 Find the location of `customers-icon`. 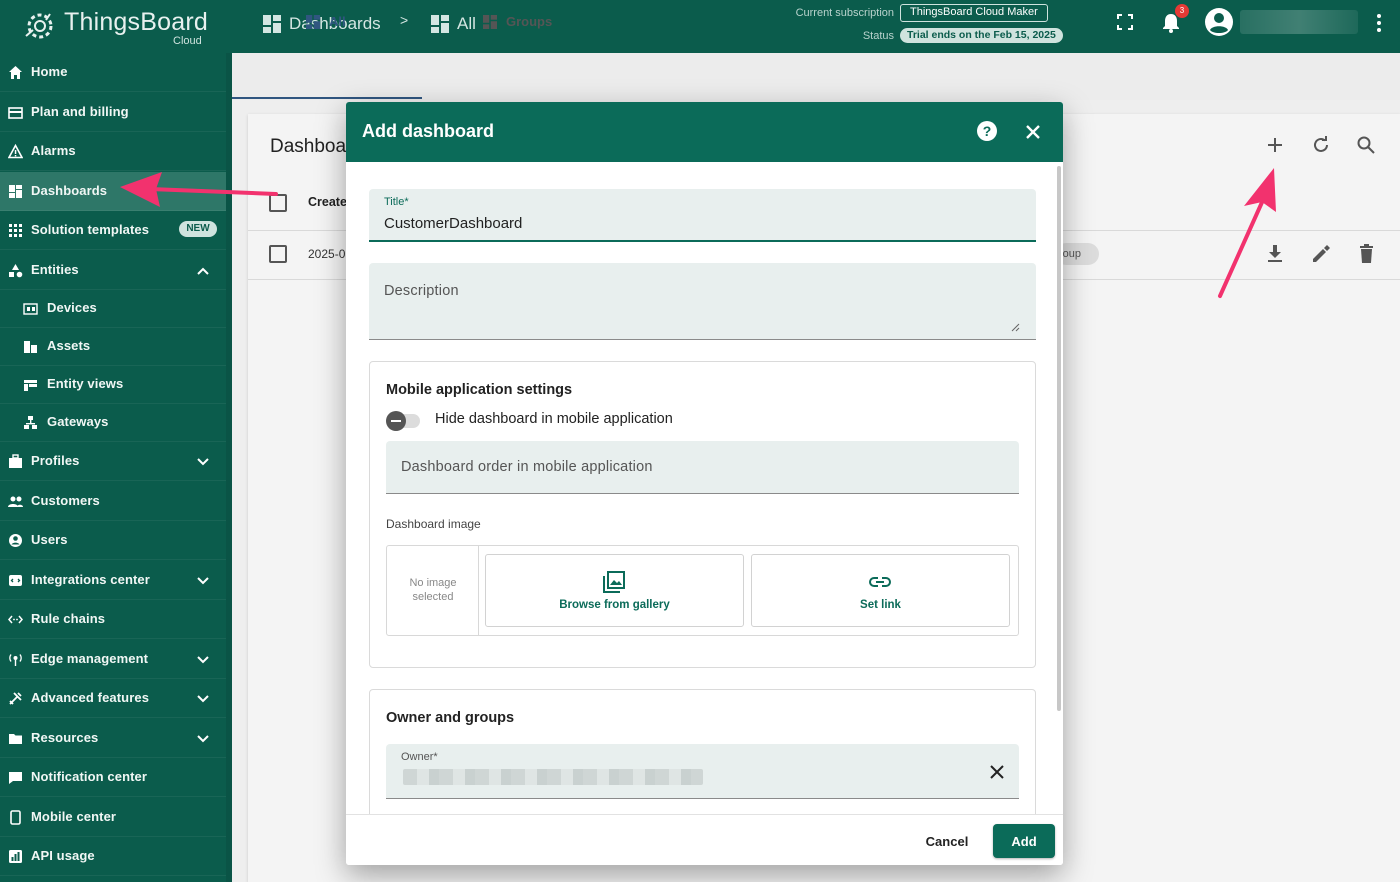

customers-icon is located at coordinates (15, 501).